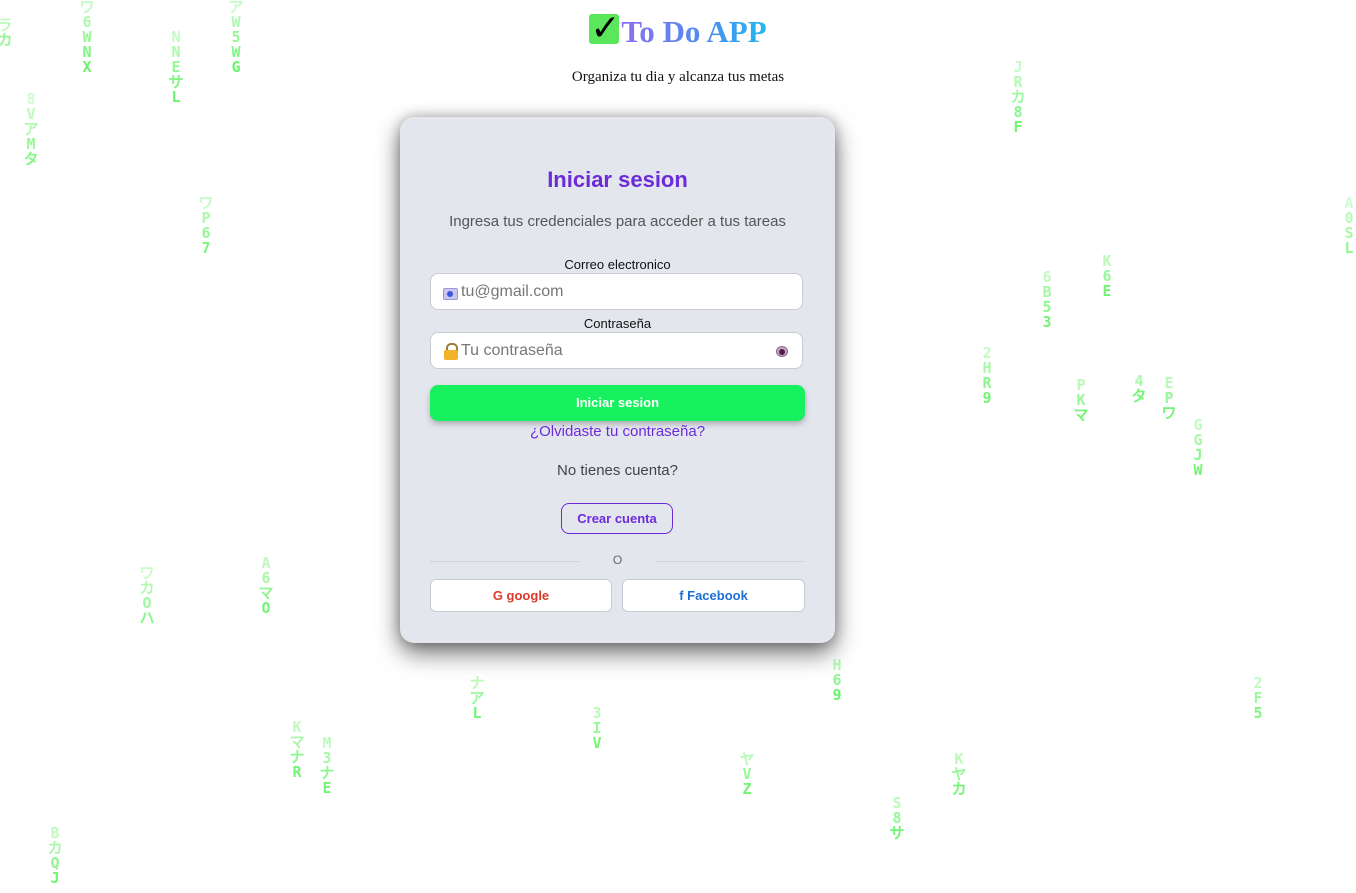 The width and height of the screenshot is (1356, 893). What do you see at coordinates (713, 595) in the screenshot?
I see `facebook-login-button: f Facebook` at bounding box center [713, 595].